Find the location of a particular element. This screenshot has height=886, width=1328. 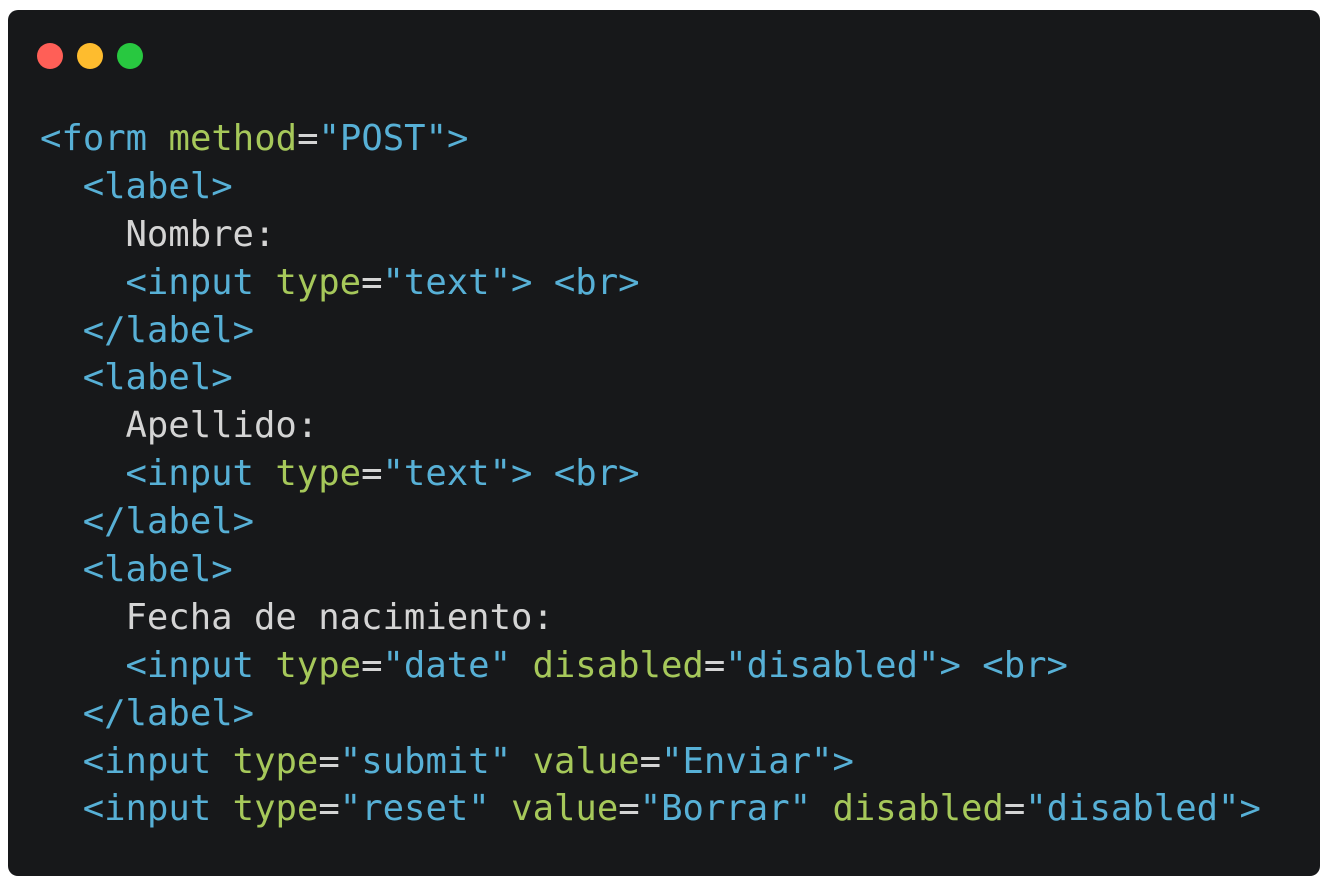

zoom-dot-icon is located at coordinates (130, 56).